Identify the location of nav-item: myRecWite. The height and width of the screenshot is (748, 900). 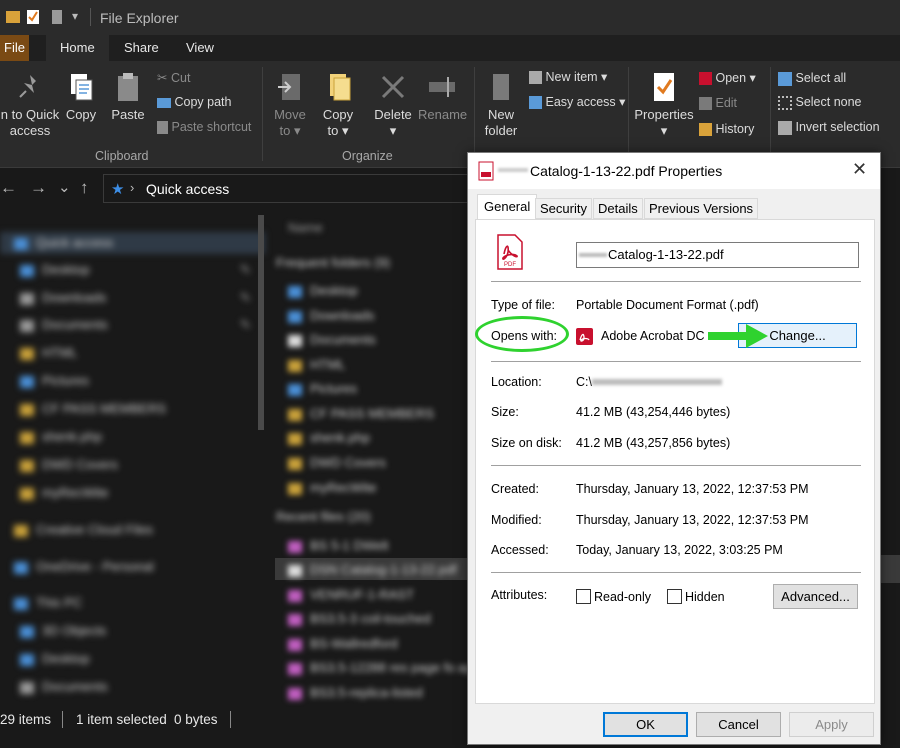
(64, 495).